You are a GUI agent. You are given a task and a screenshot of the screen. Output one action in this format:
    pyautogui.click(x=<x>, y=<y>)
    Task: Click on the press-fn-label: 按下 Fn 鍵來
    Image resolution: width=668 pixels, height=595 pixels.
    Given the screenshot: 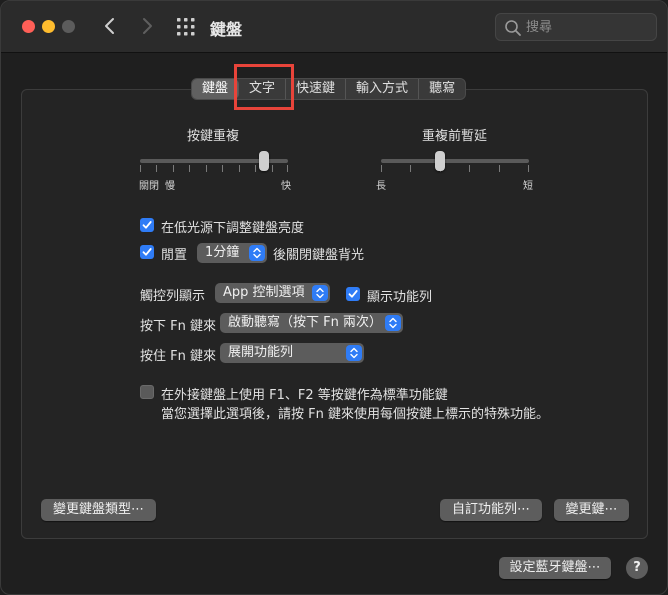 What is the action you would take?
    pyautogui.click(x=178, y=326)
    